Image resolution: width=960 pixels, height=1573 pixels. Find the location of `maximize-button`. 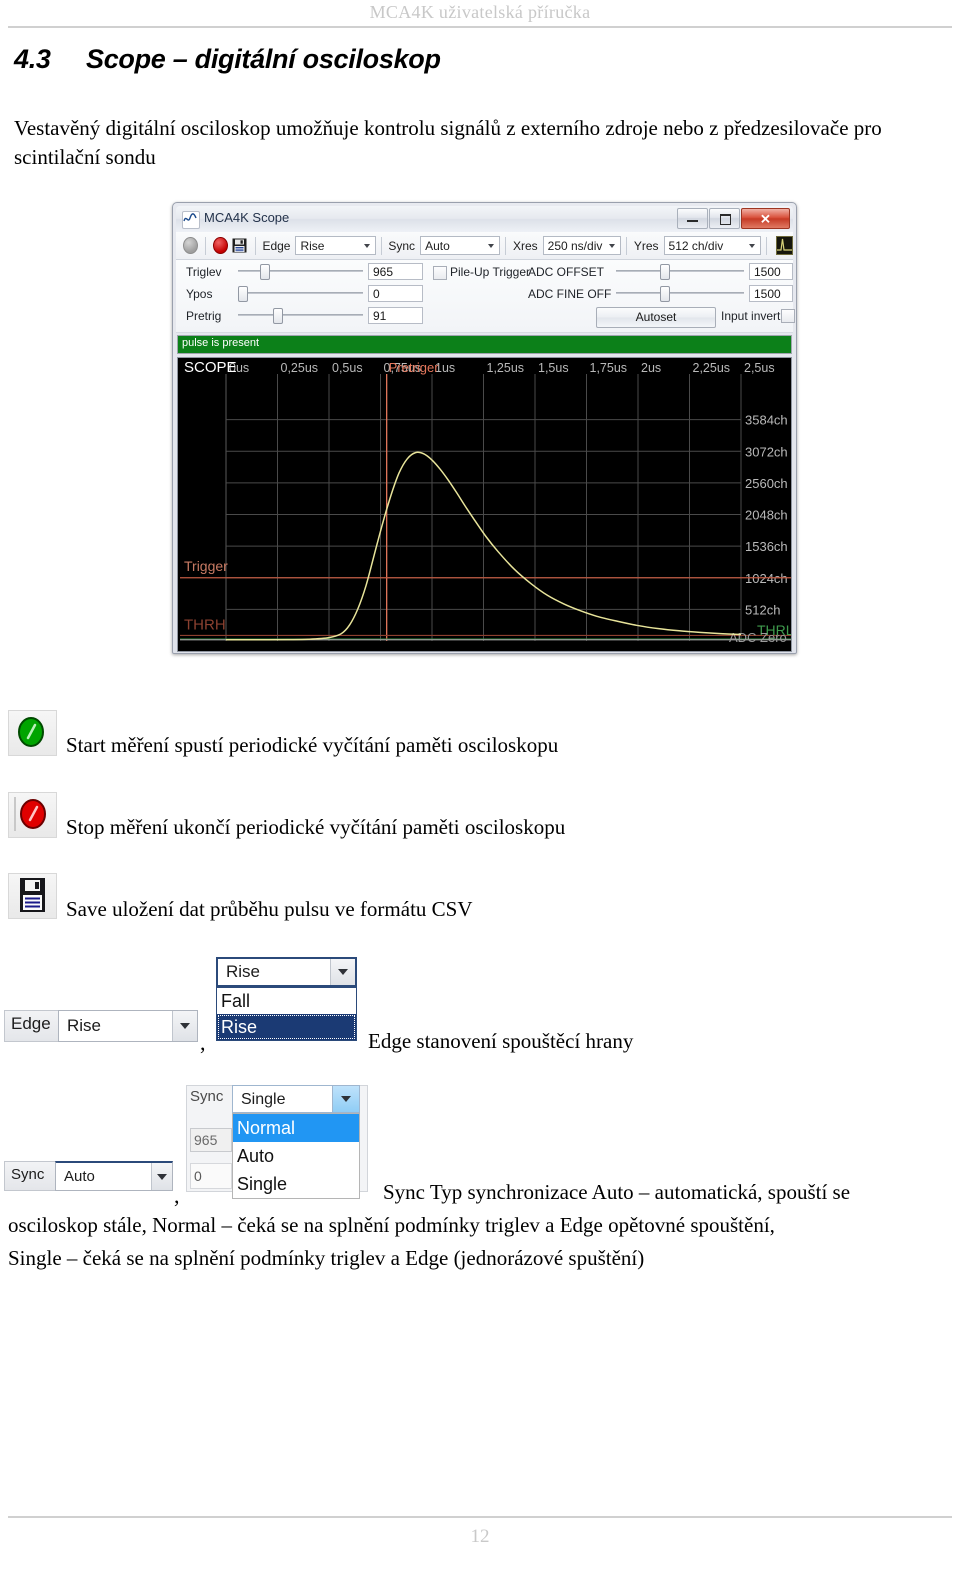

maximize-button is located at coordinates (724, 218).